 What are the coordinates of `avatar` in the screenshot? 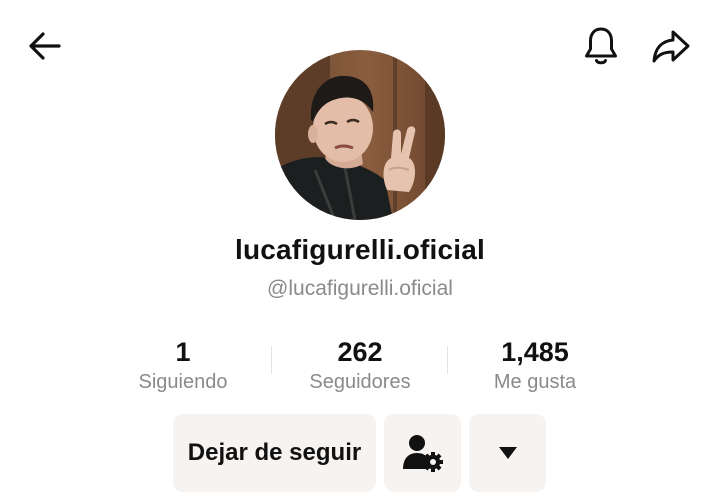 It's located at (360, 135).